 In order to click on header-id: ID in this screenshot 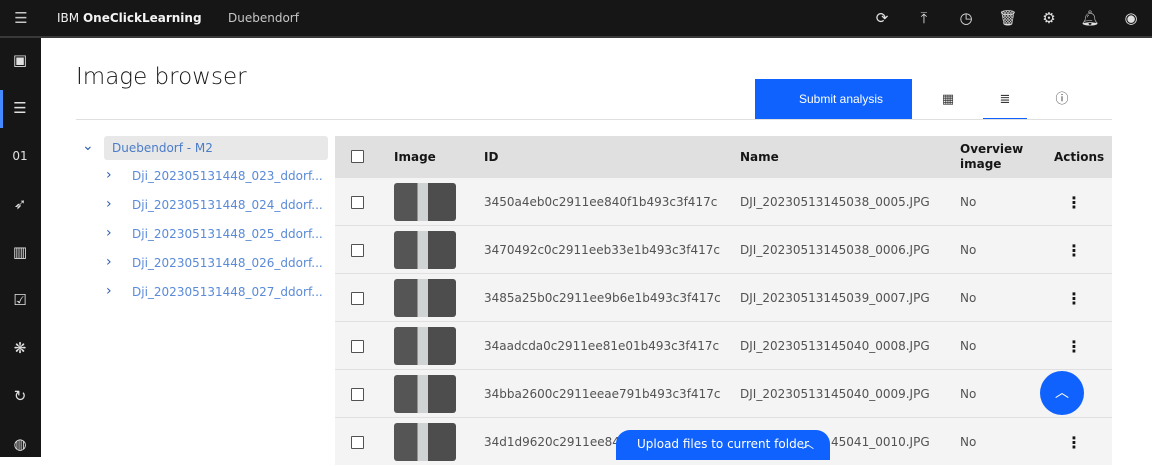, I will do `click(491, 156)`.